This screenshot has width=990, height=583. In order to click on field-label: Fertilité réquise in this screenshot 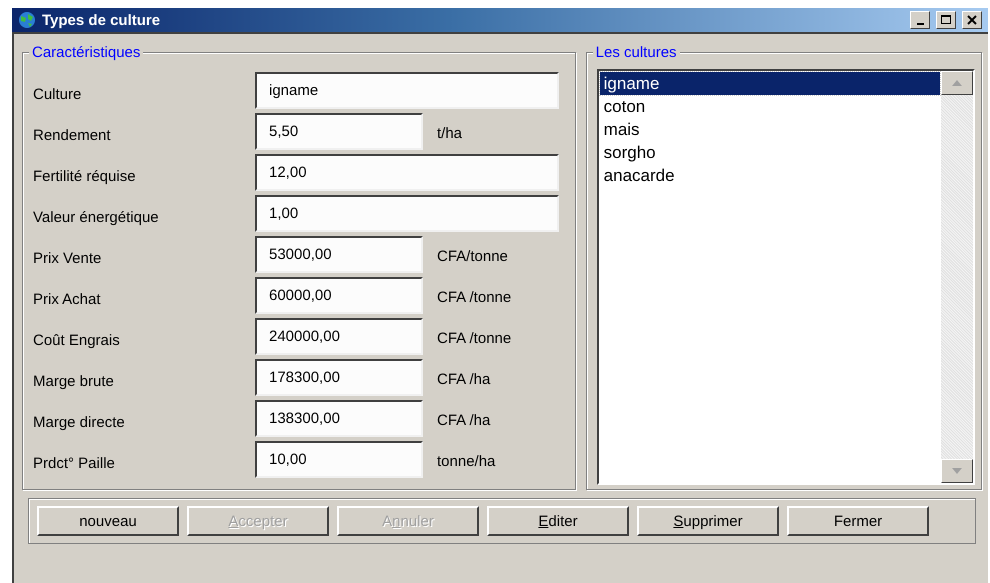, I will do `click(85, 175)`.